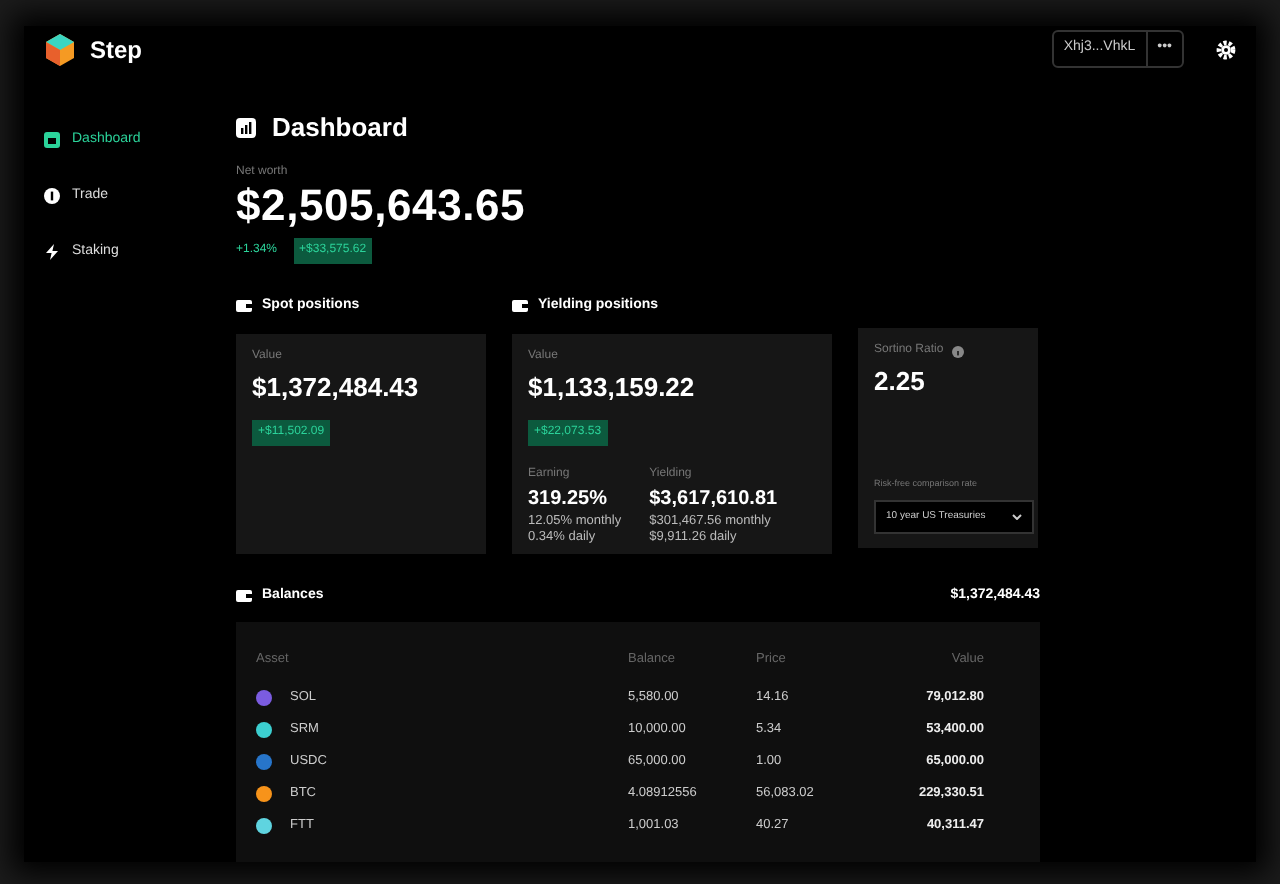  I want to click on stat-value: $3,617,610.81, so click(713, 499).